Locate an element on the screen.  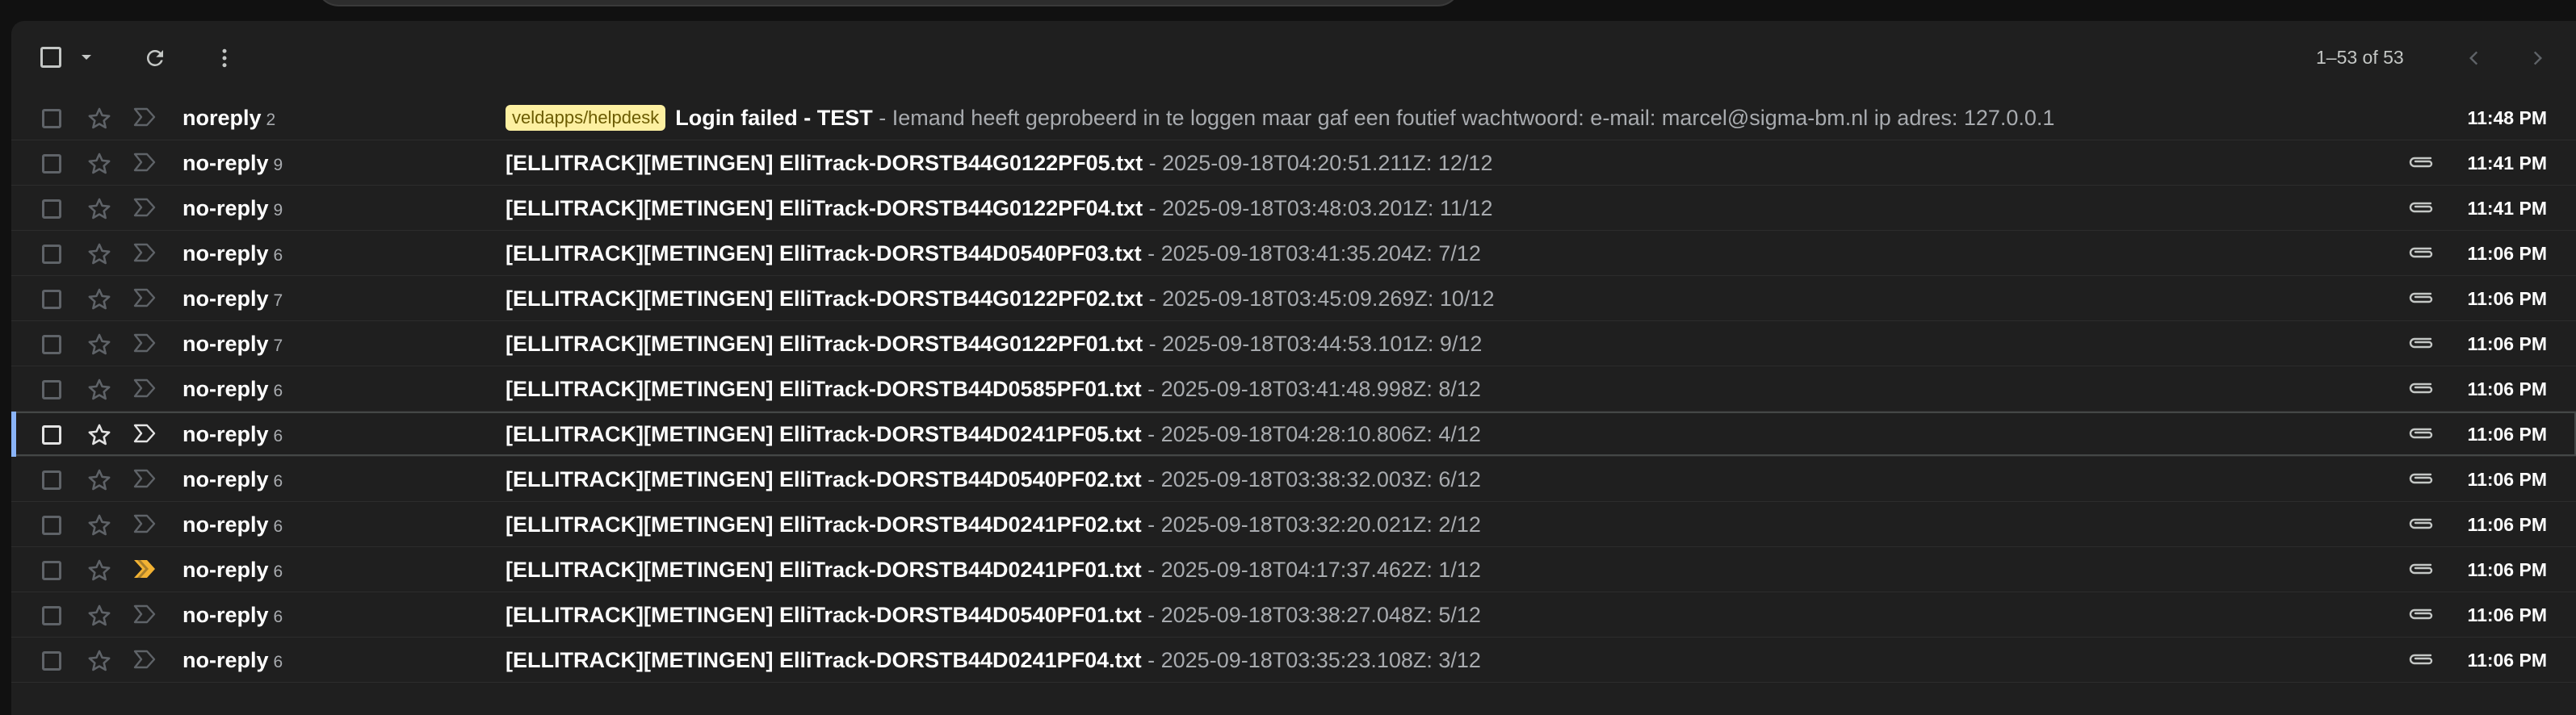
select-all-checkbox is located at coordinates (50, 57).